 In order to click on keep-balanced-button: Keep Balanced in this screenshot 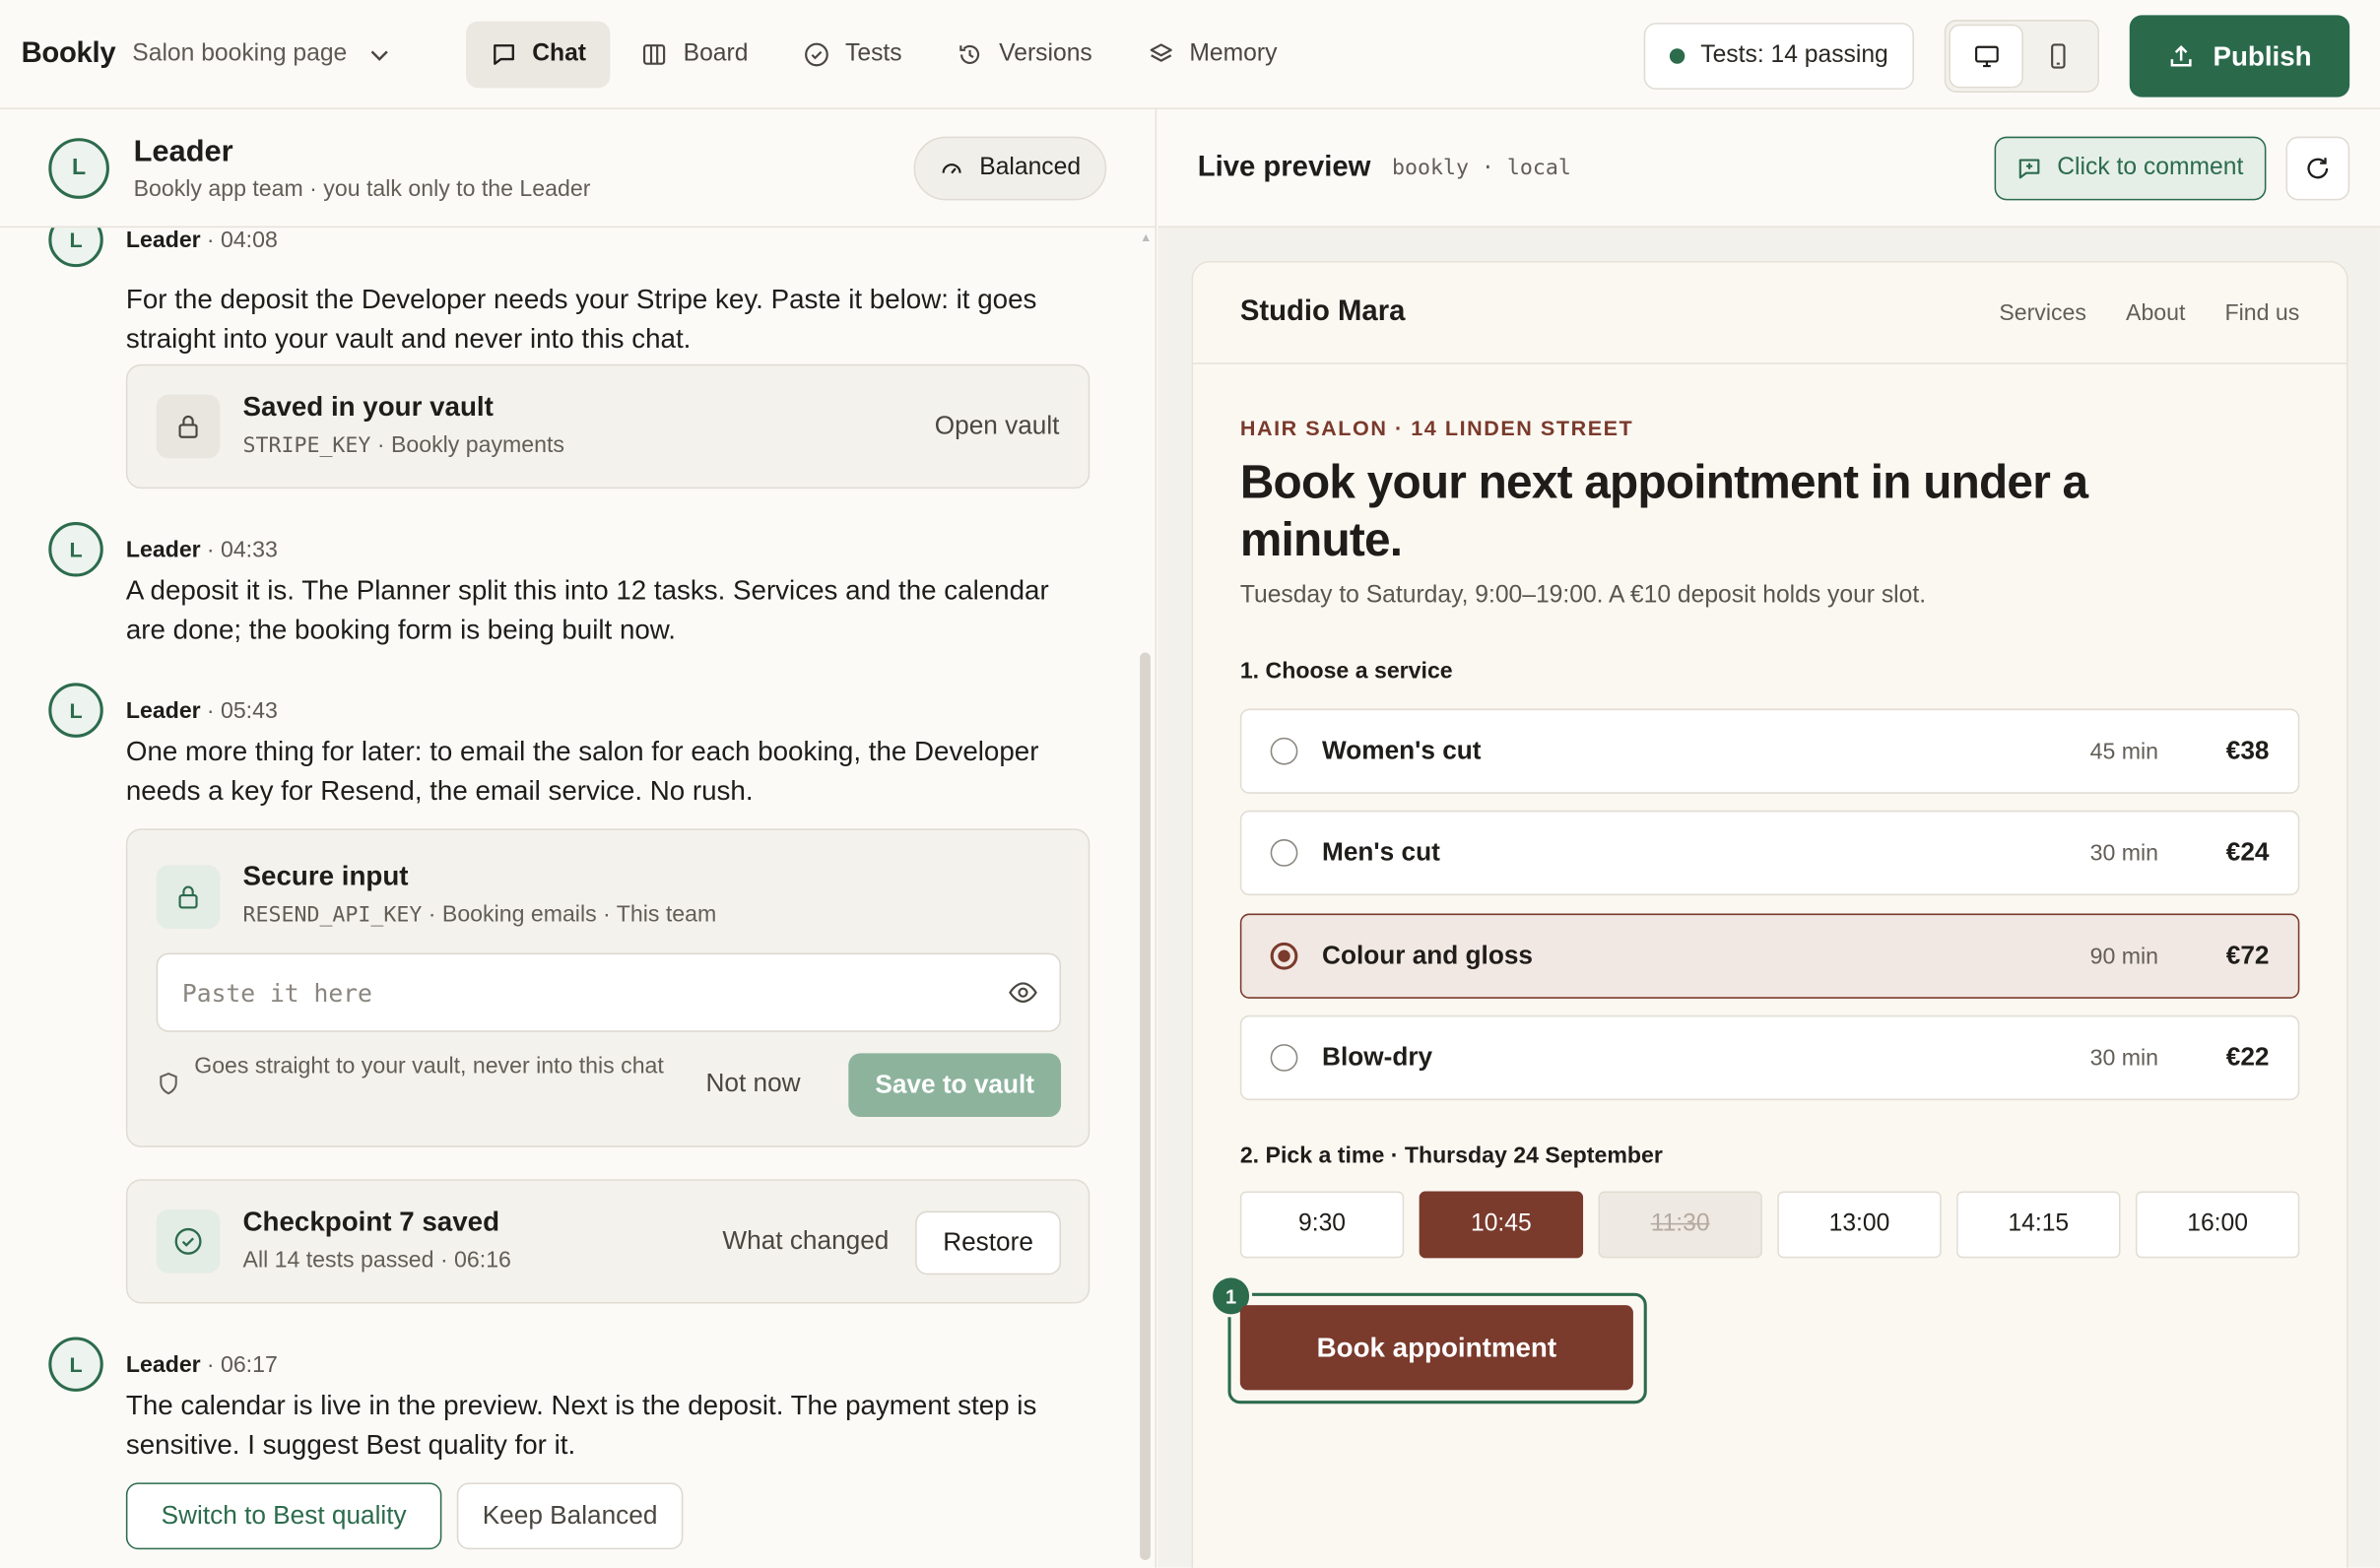, I will do `click(570, 1516)`.